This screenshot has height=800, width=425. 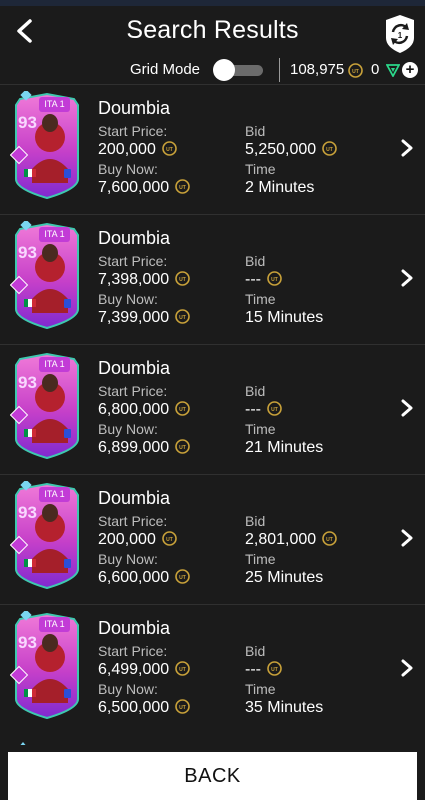 I want to click on time-value: 21 Minutes, so click(x=284, y=447).